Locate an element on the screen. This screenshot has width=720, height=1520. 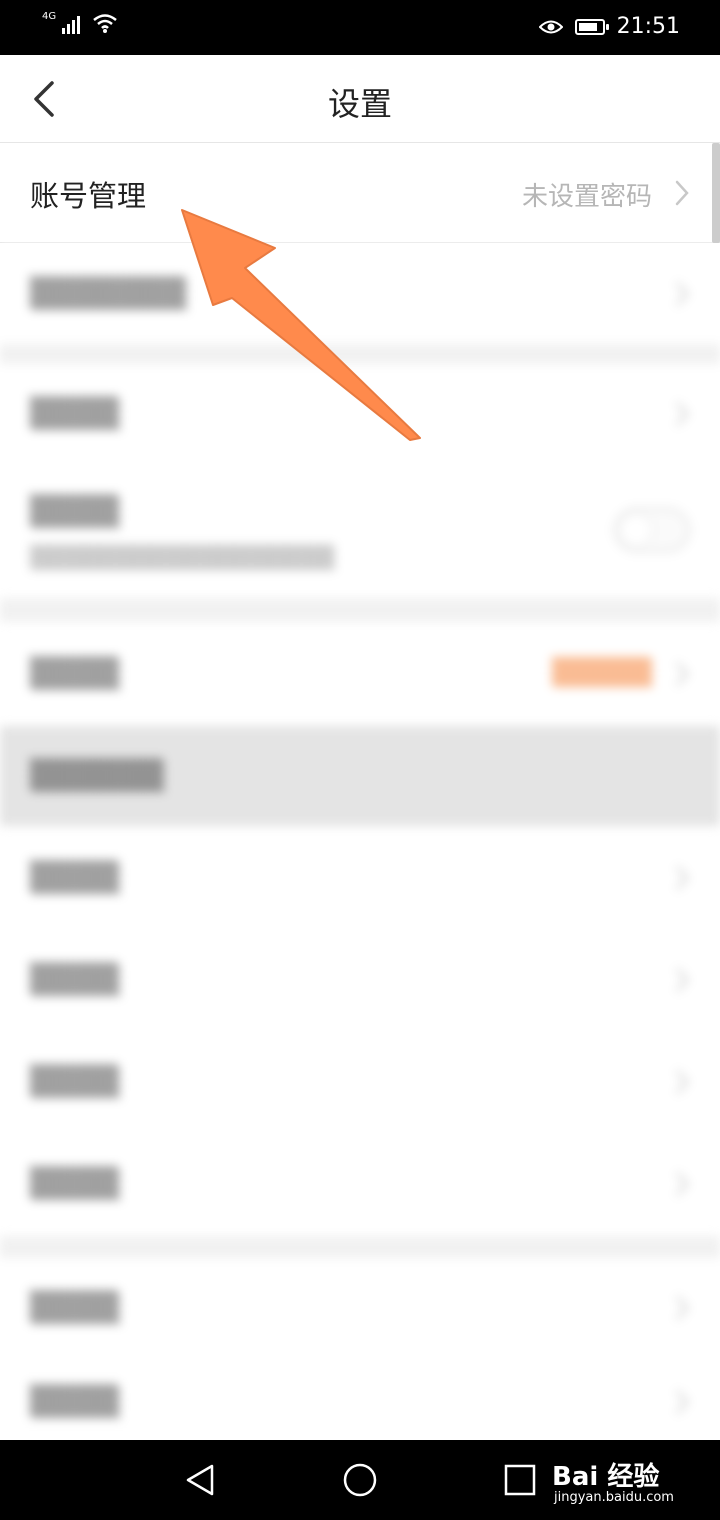
list-item: ▒▒▒▒▒▒▒ is located at coordinates (360, 294).